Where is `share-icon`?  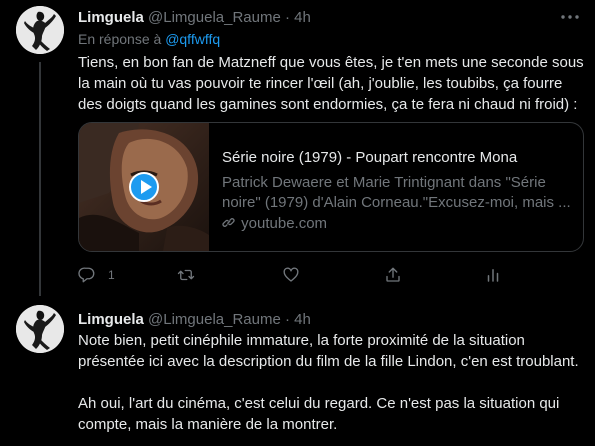
share-icon is located at coordinates (393, 274).